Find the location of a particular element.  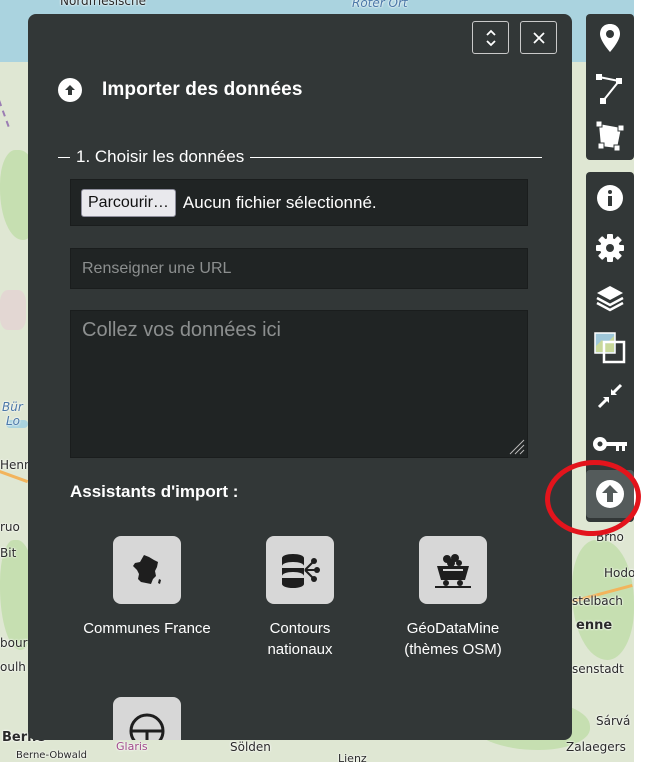

assistant-geodatamine: GéoDataMine (thèmes OSM) is located at coordinates (453, 598).